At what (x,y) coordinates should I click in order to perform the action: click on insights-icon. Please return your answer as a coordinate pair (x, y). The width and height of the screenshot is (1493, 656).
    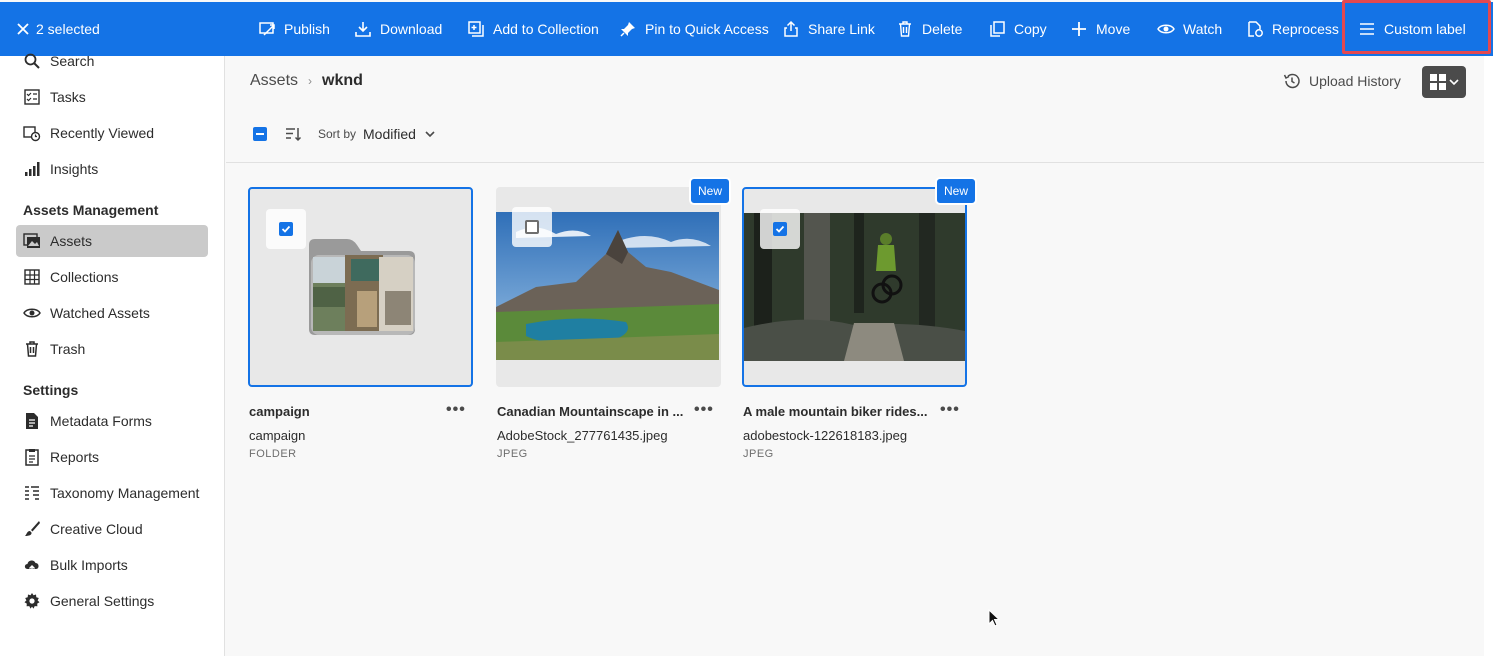
    Looking at the image, I should click on (32, 169).